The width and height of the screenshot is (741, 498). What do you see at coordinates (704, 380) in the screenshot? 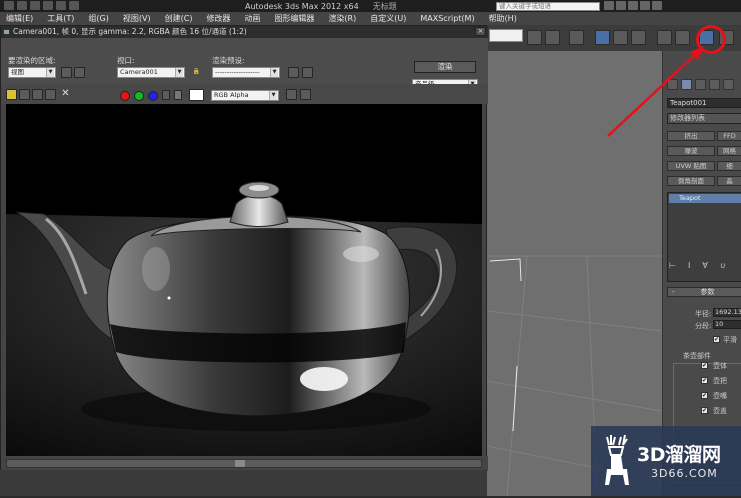
I see `handle-checkbox: ✔` at bounding box center [704, 380].